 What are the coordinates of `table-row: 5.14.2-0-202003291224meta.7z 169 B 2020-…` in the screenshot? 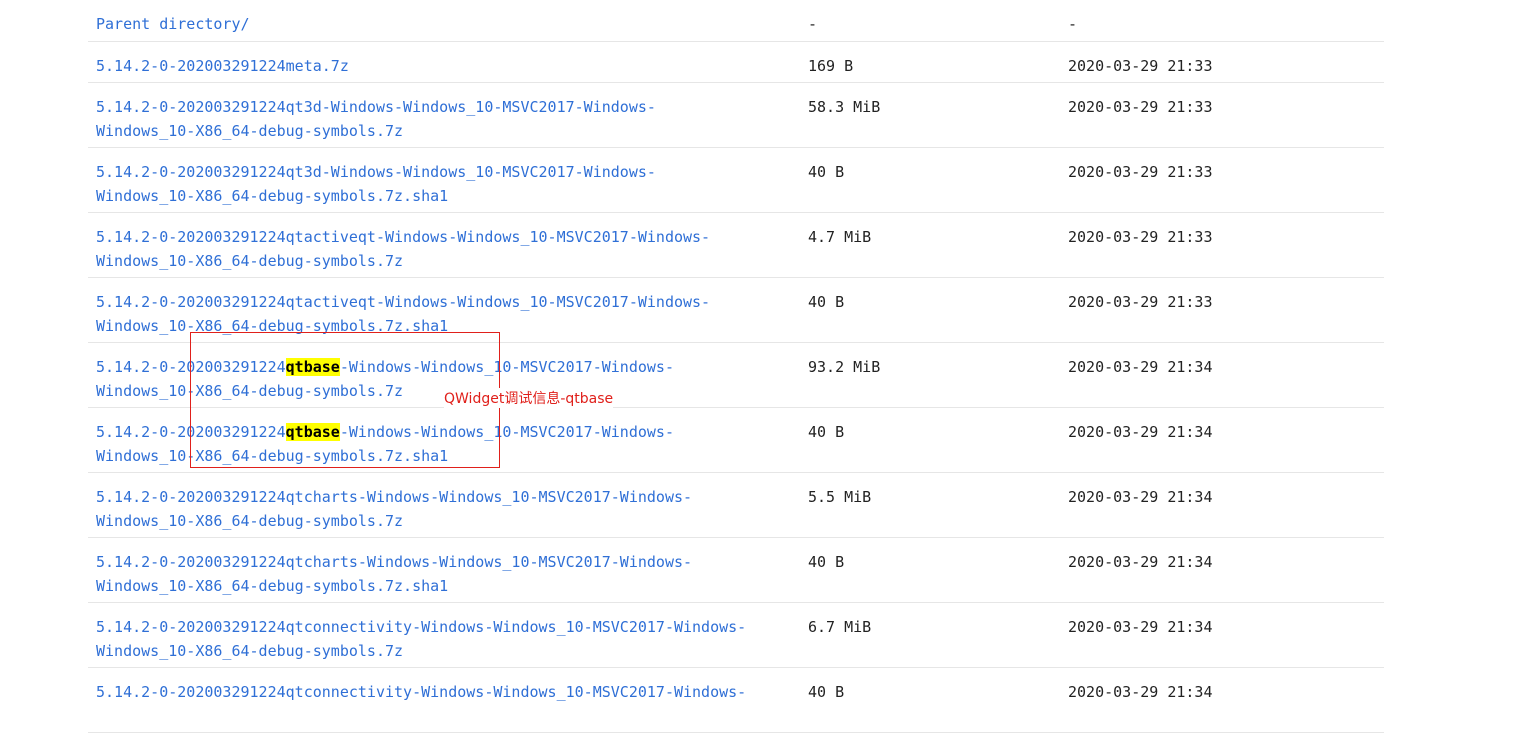 It's located at (736, 62).